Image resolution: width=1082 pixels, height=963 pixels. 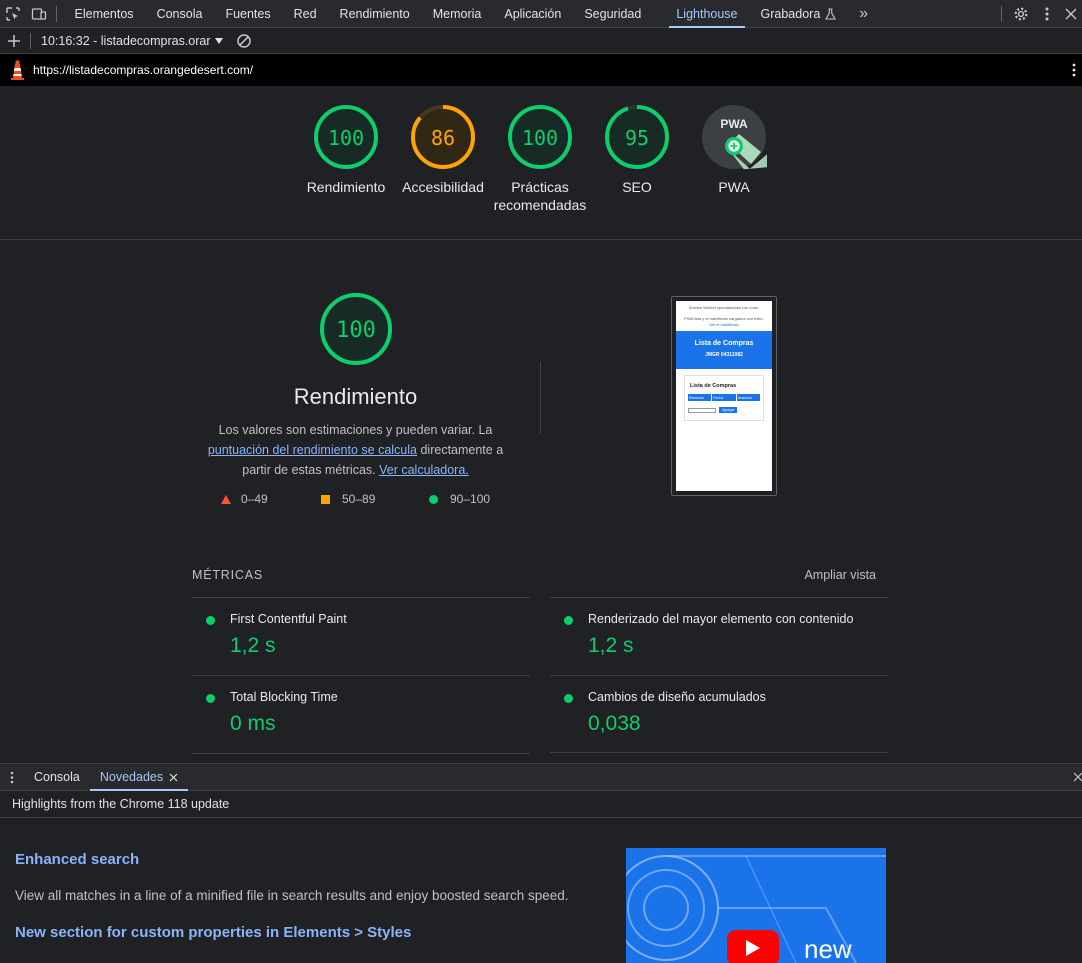 I want to click on new-report-plus-icon, so click(x=14, y=41).